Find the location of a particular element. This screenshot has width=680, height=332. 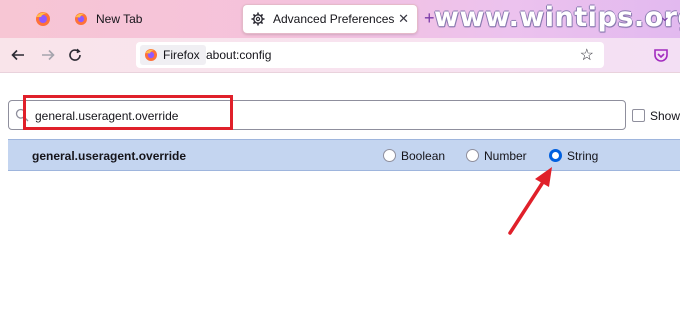

forward-arrow-icon is located at coordinates (48, 55).